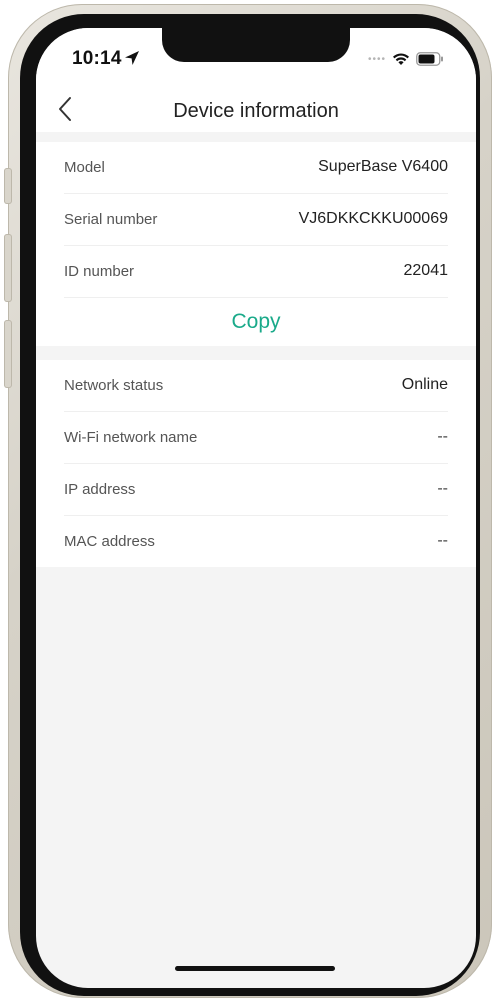  I want to click on phone-volume-down-button, so click(8, 354).